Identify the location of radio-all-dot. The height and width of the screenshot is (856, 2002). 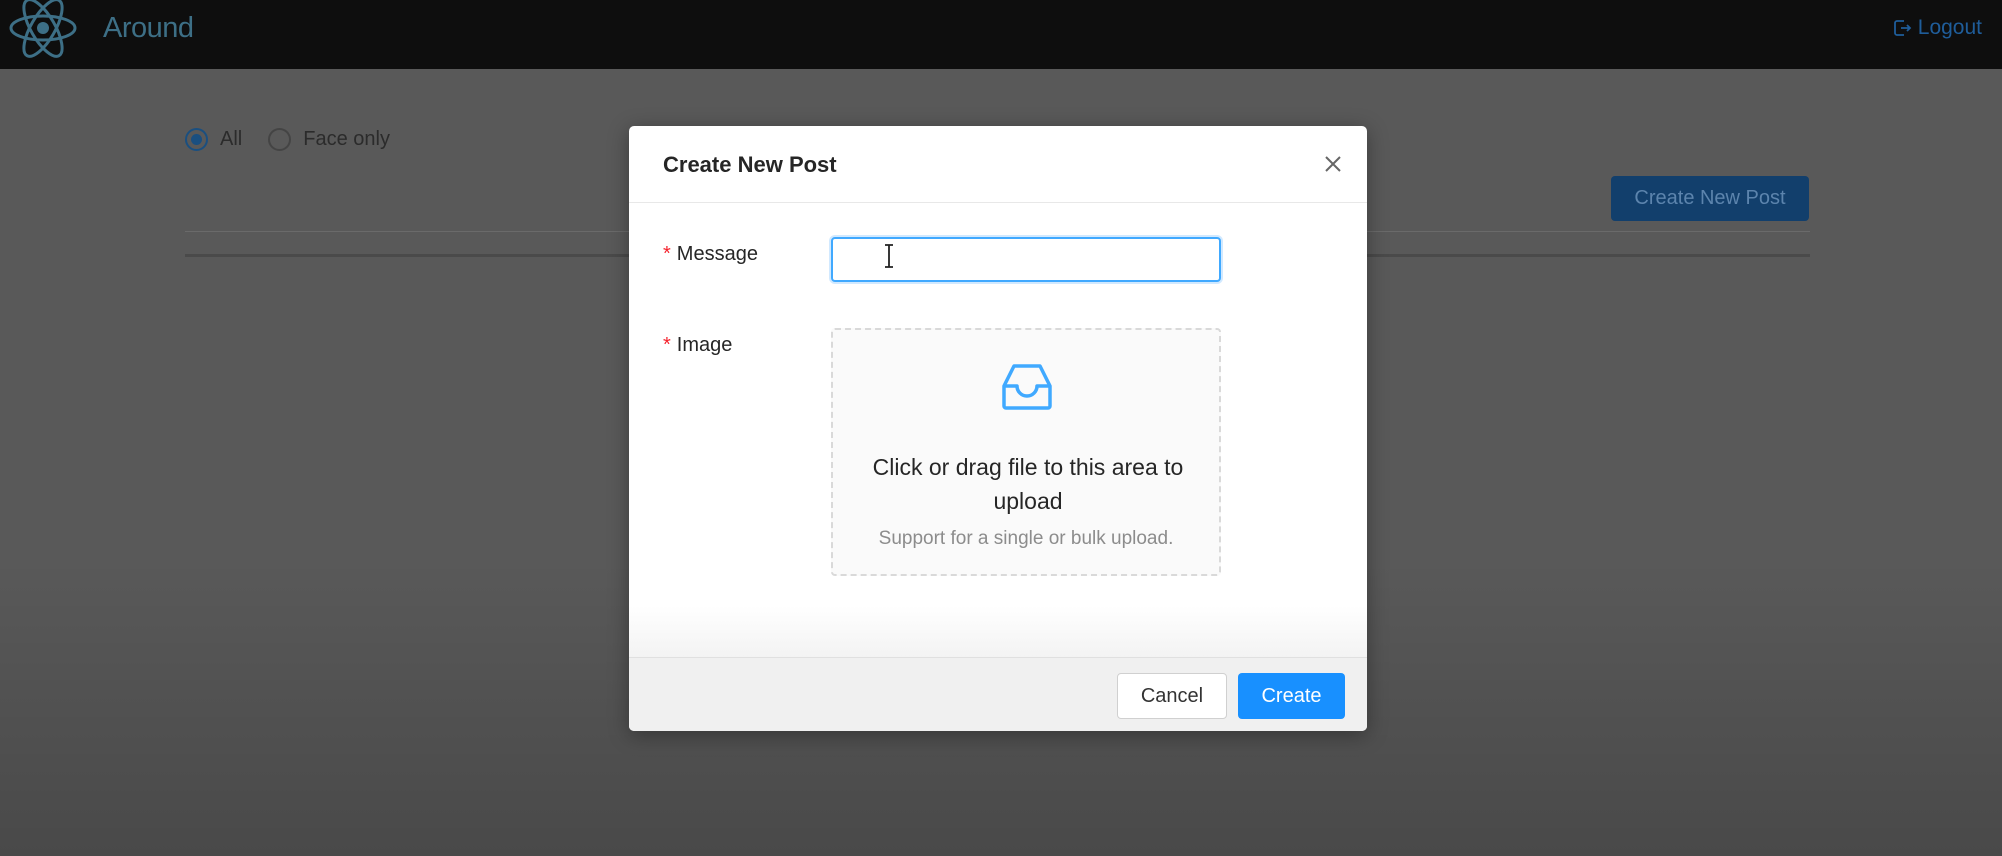
(196, 139).